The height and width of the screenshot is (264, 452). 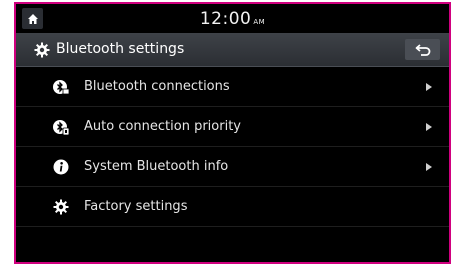 What do you see at coordinates (61, 167) in the screenshot?
I see `info-icon` at bounding box center [61, 167].